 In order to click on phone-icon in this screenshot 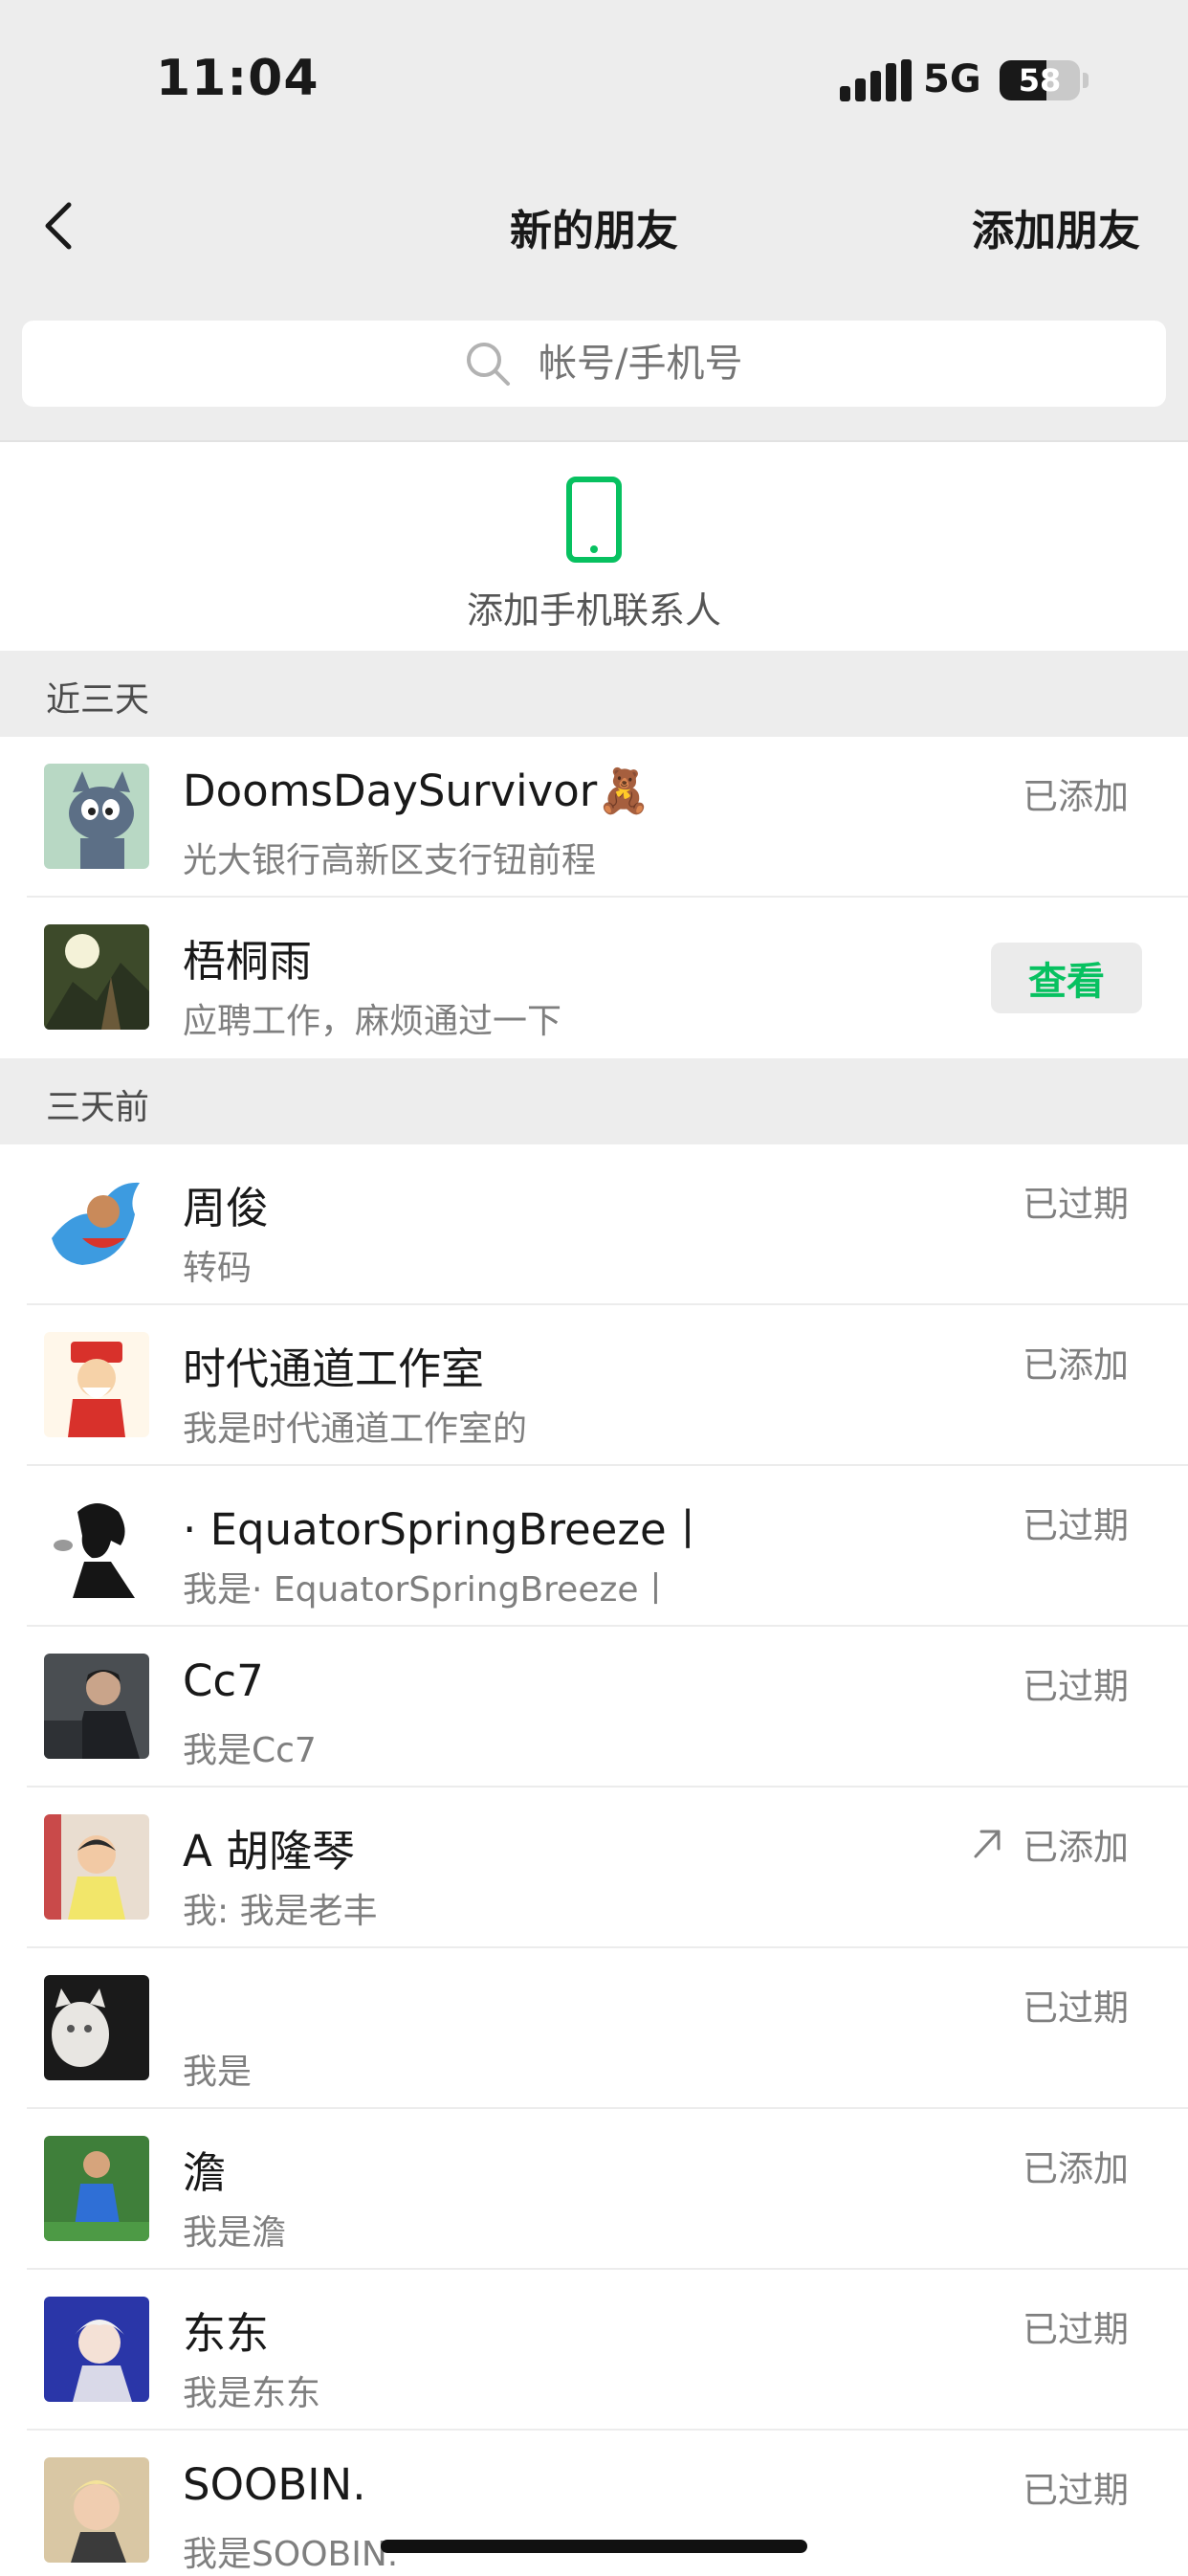, I will do `click(594, 520)`.